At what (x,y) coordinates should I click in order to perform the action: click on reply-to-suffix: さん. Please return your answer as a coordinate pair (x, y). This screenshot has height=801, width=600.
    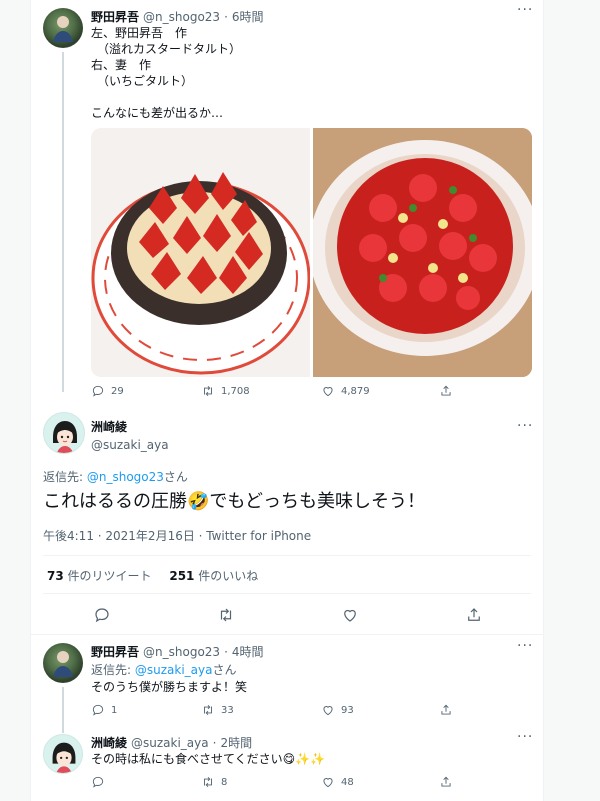
    Looking at the image, I should click on (175, 477).